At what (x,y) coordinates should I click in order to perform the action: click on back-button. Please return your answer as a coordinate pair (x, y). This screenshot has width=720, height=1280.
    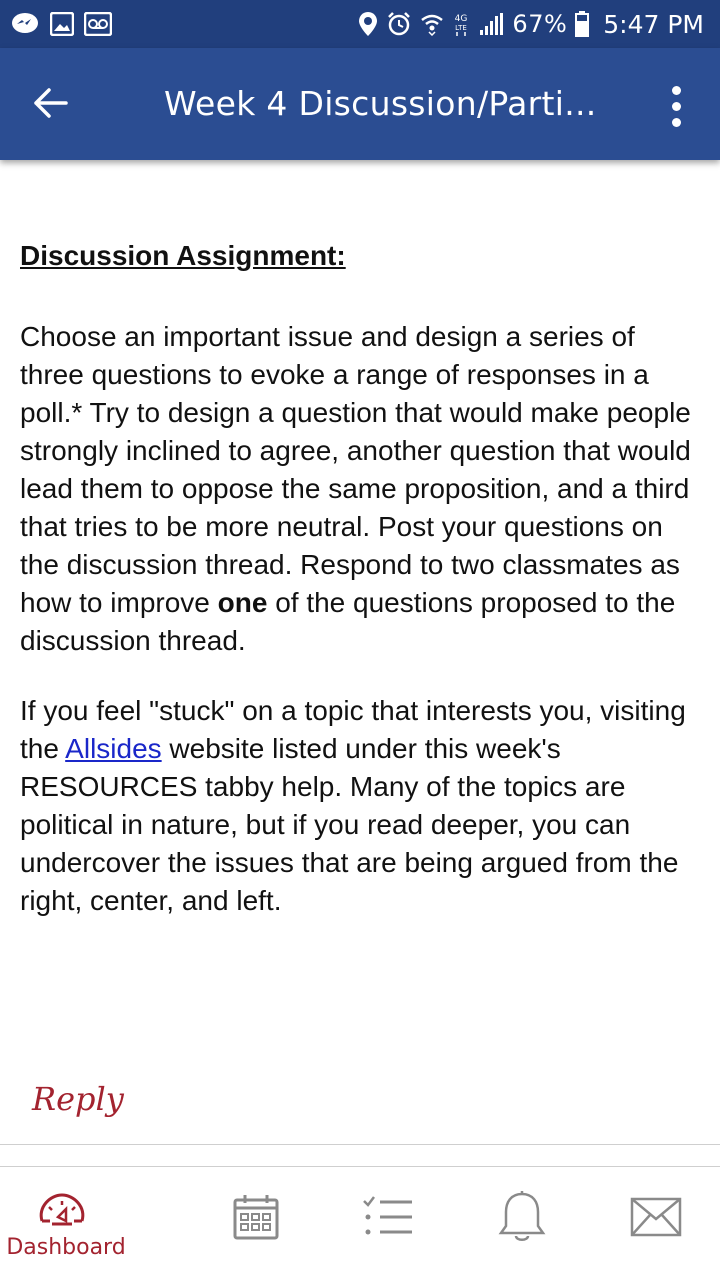
    Looking at the image, I should click on (51, 103).